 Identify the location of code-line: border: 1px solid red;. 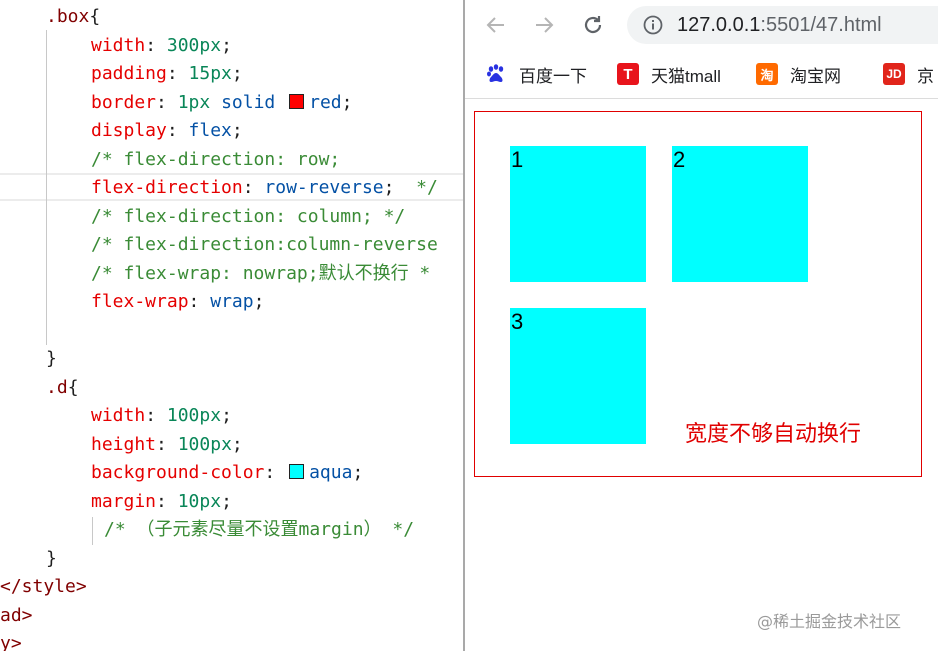
(221, 103).